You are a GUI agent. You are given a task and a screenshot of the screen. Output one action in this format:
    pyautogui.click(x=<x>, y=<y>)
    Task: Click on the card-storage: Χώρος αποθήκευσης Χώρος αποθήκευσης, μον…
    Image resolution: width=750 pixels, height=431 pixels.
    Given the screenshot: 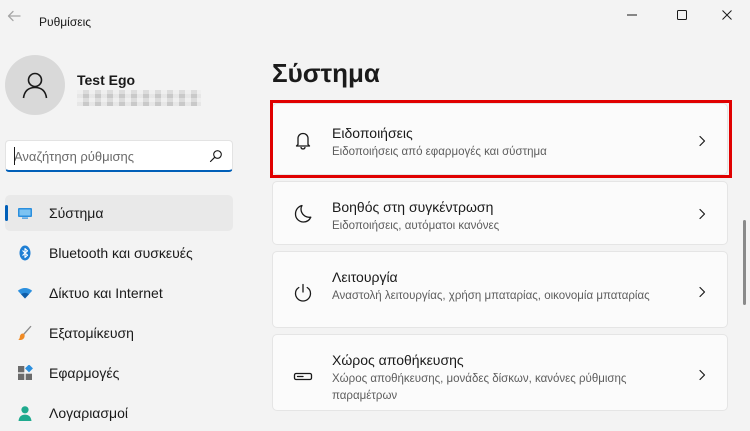 What is the action you would take?
    pyautogui.click(x=500, y=372)
    